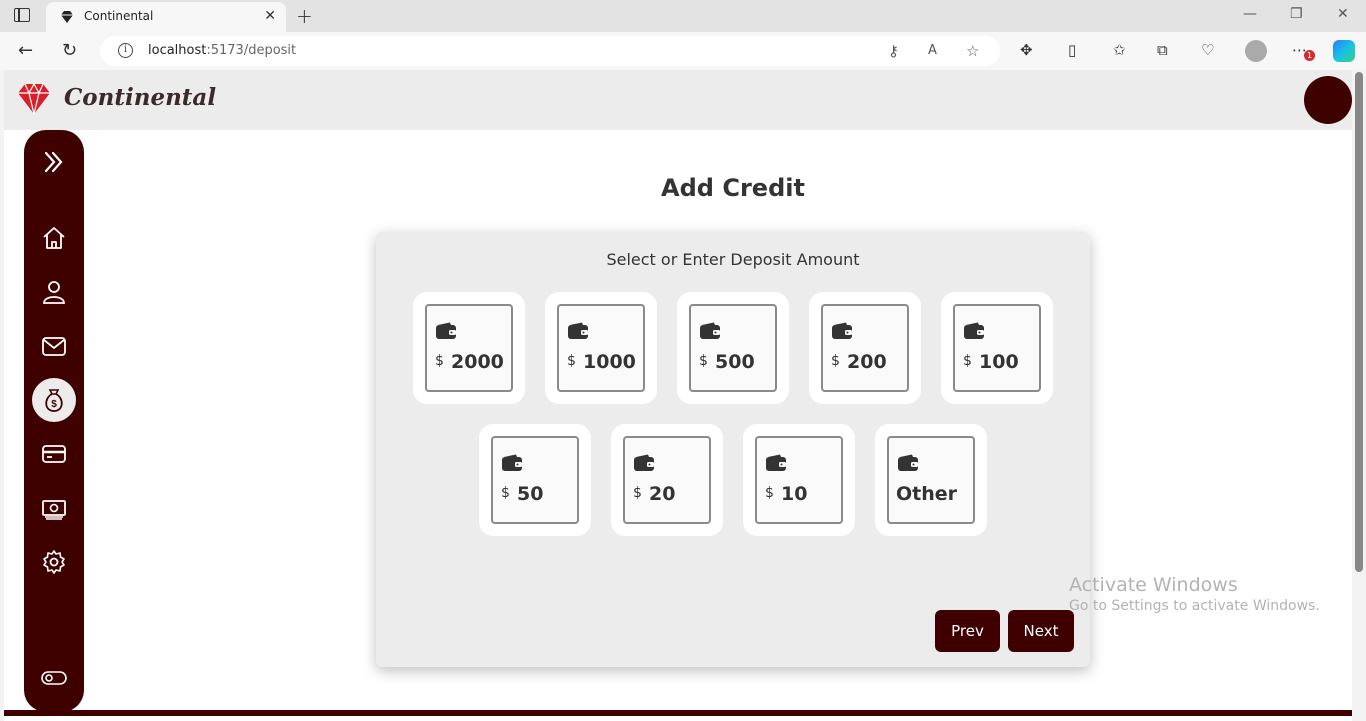  Describe the element at coordinates (550, 51) in the screenshot. I see `address-bar: i localhost:5173/deposit ⚷ A ☆` at that location.